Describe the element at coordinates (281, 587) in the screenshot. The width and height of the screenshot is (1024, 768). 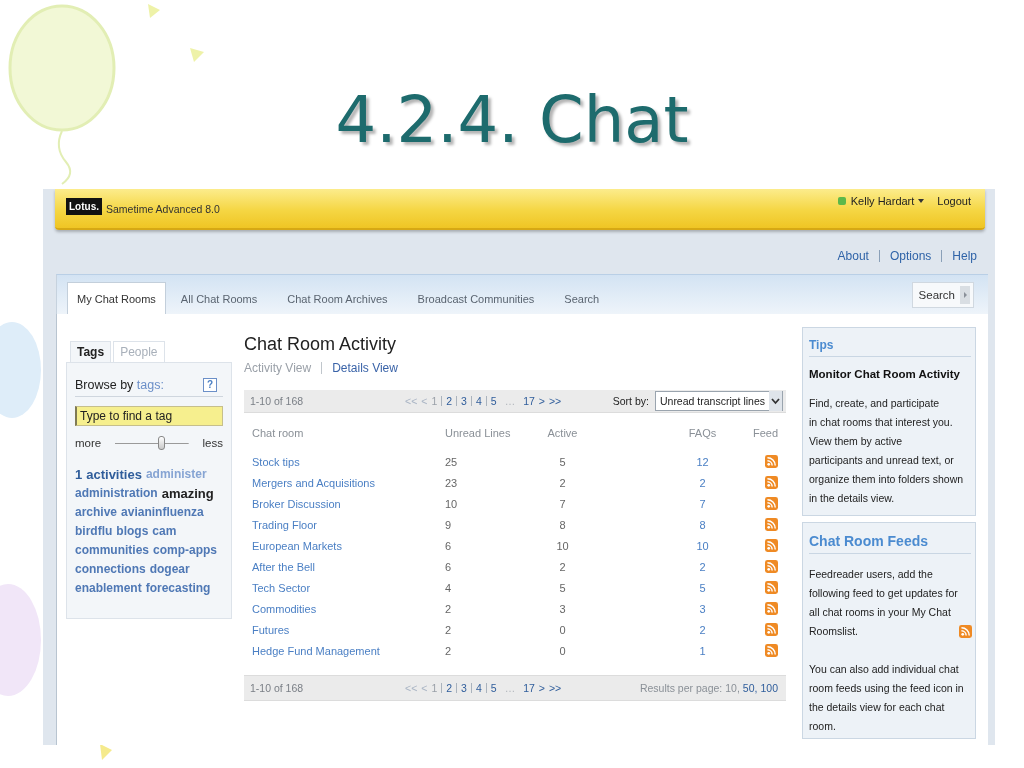
I see `room-link: Tech Sector` at that location.